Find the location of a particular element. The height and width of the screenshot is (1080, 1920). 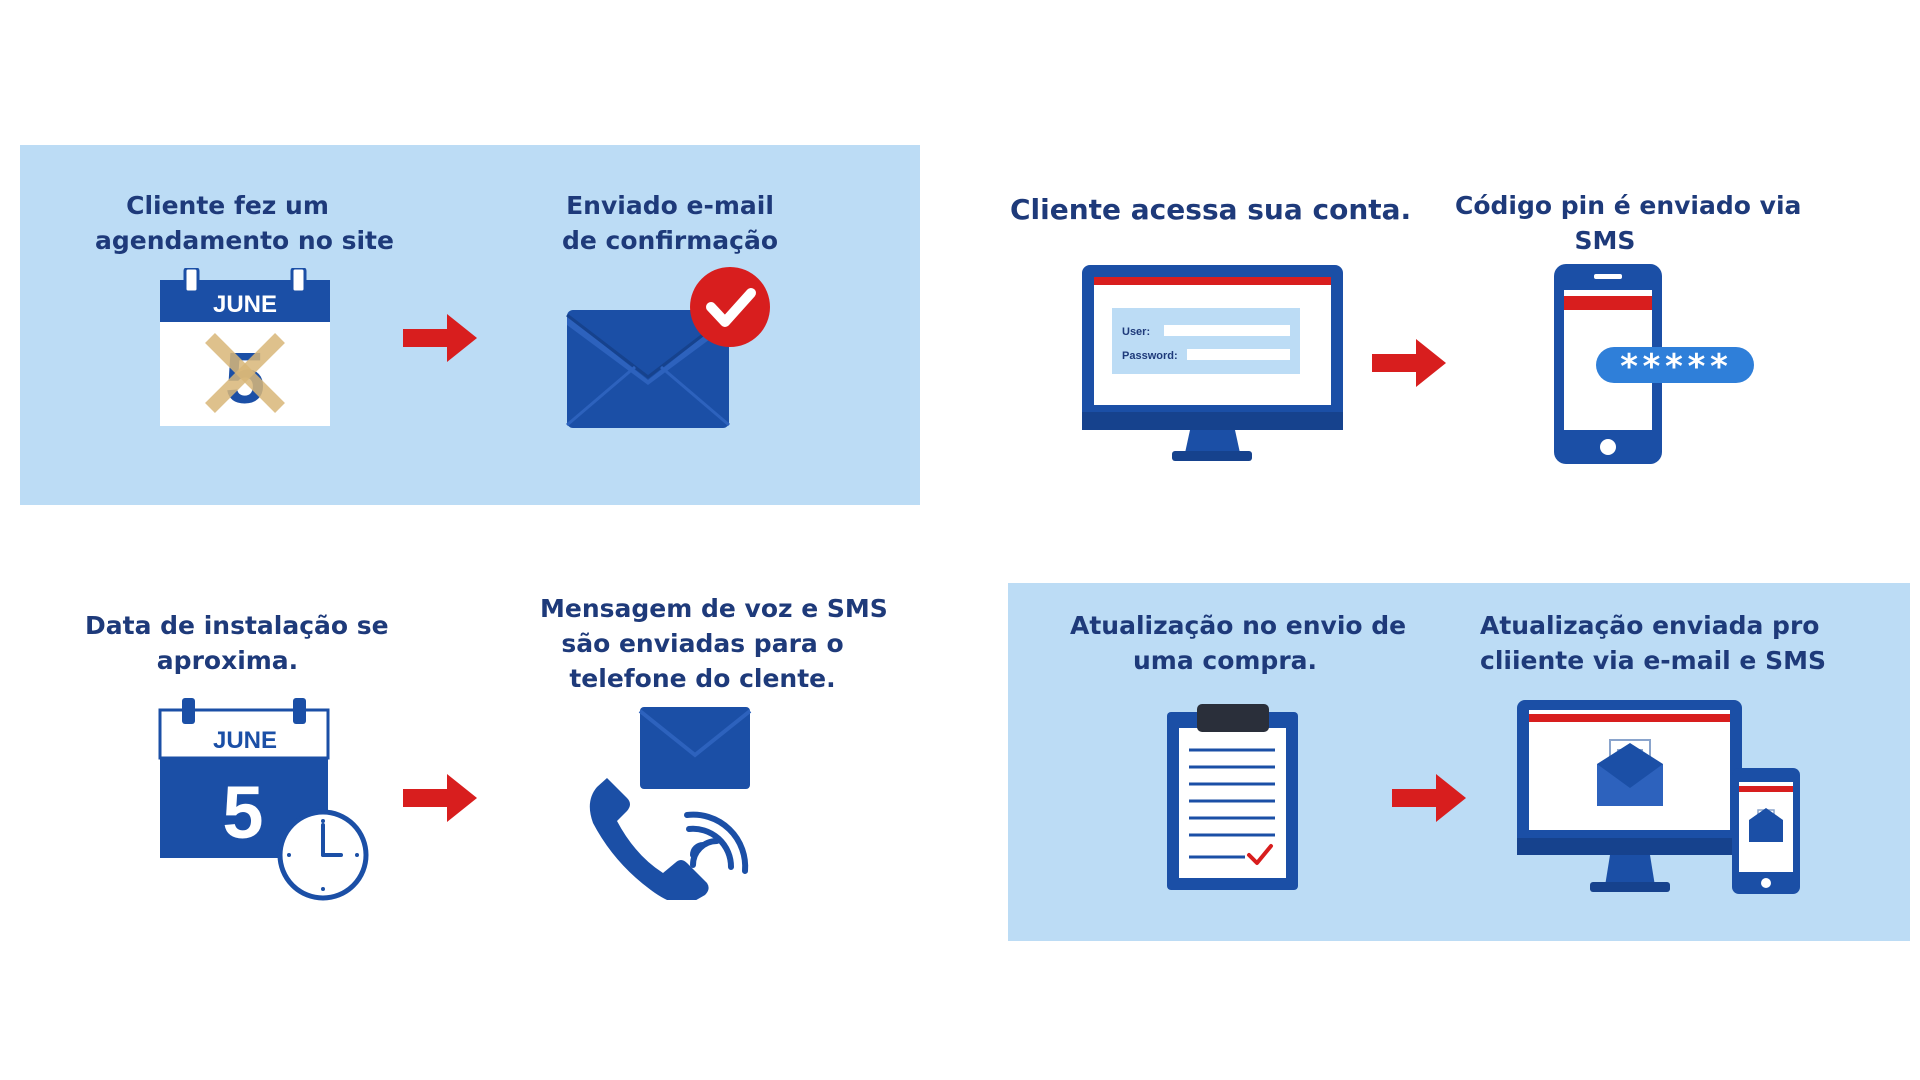

phone-pin-icon: ***** is located at coordinates (1654, 364).